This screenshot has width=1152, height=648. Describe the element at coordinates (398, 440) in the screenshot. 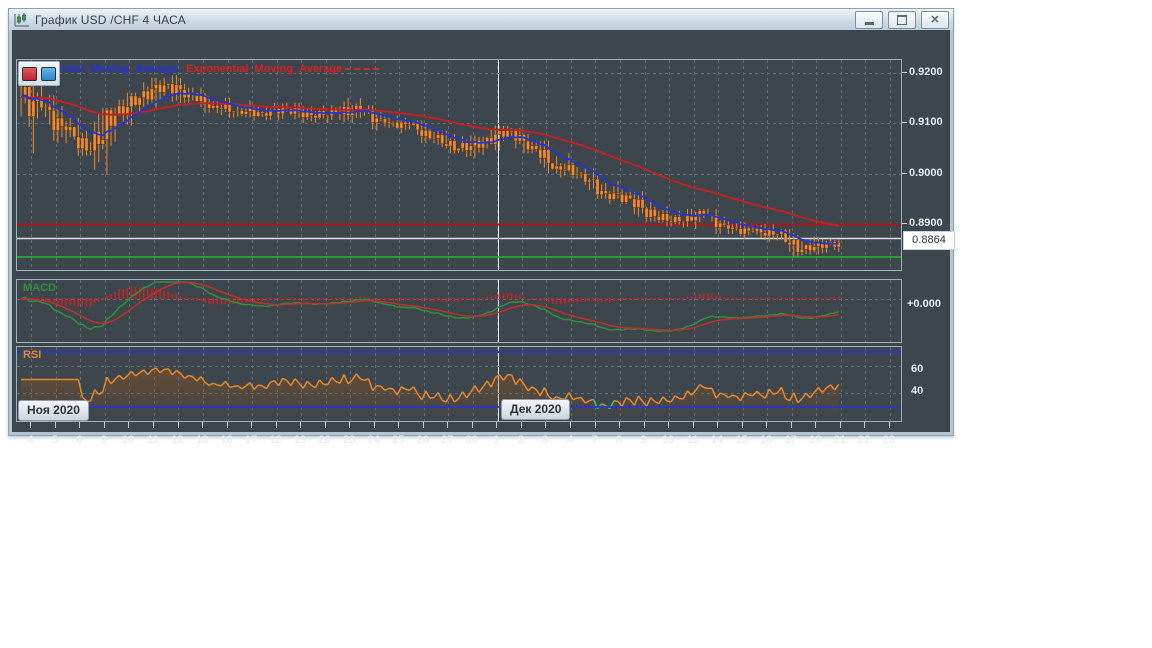

I see `time-tick-label: 25` at that location.